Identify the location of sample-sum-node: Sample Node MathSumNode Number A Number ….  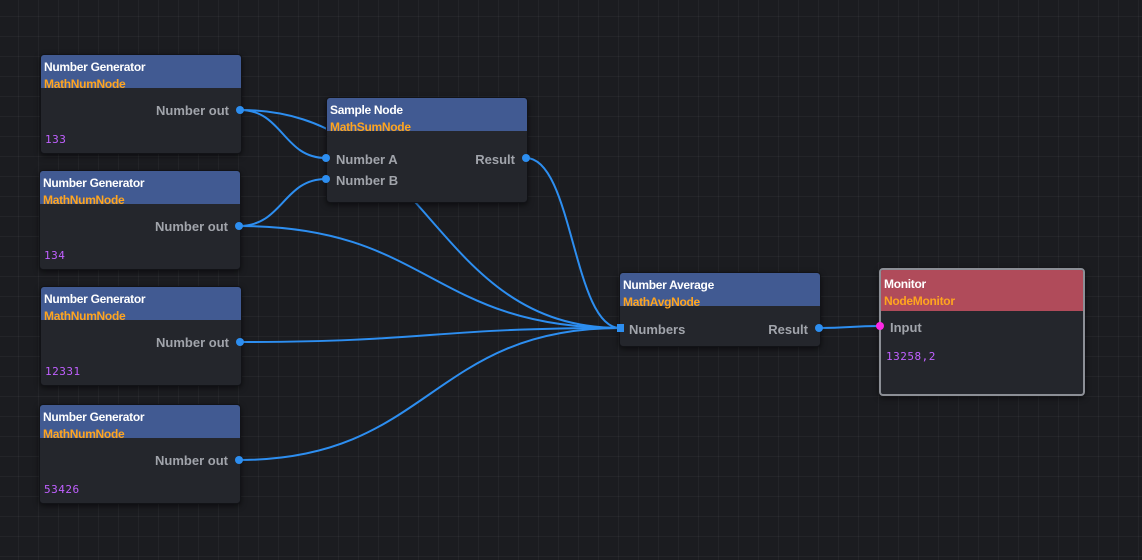
(427, 150).